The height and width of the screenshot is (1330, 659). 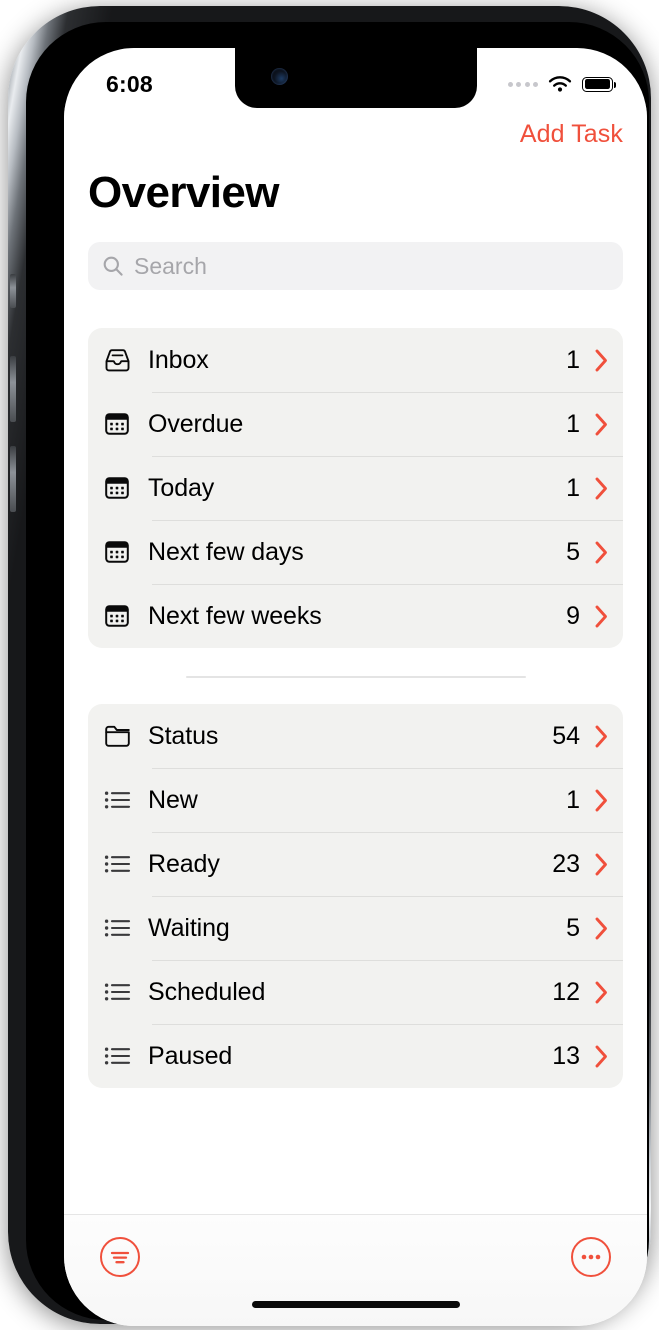 I want to click on list-item-count: 23, so click(x=566, y=863).